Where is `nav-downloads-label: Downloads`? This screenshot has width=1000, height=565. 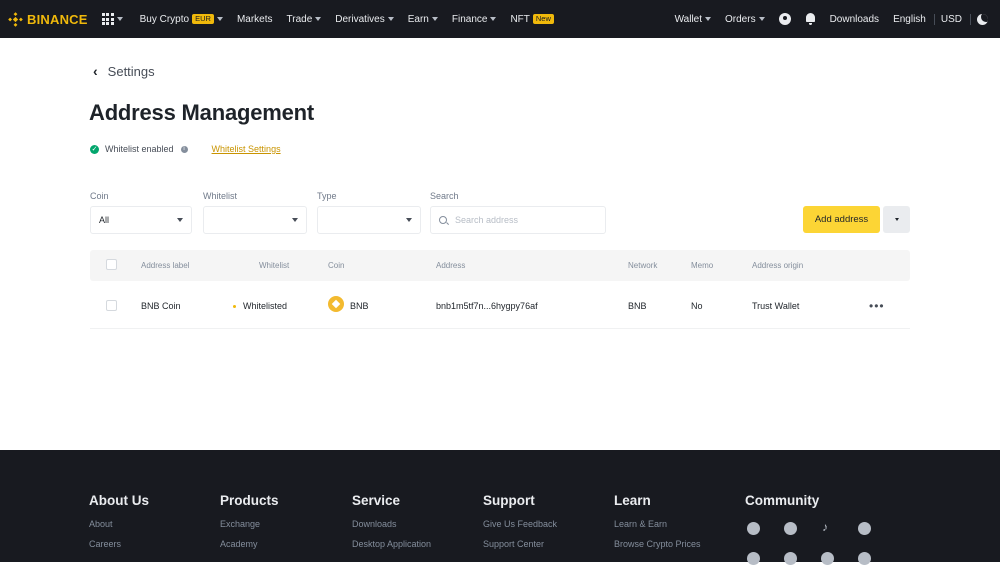
nav-downloads-label: Downloads is located at coordinates (854, 19).